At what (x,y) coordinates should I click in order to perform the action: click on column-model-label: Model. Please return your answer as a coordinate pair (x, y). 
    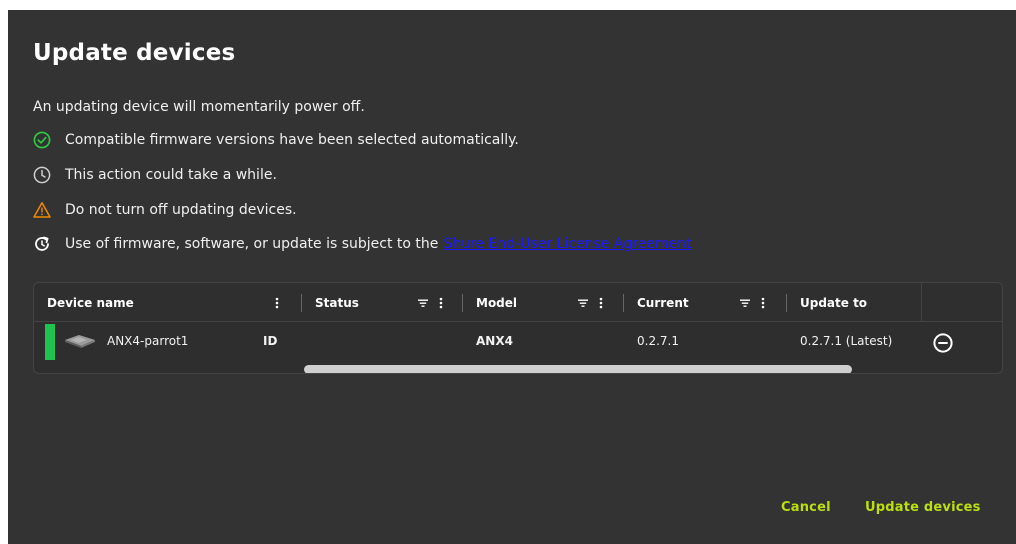
    Looking at the image, I should click on (497, 302).